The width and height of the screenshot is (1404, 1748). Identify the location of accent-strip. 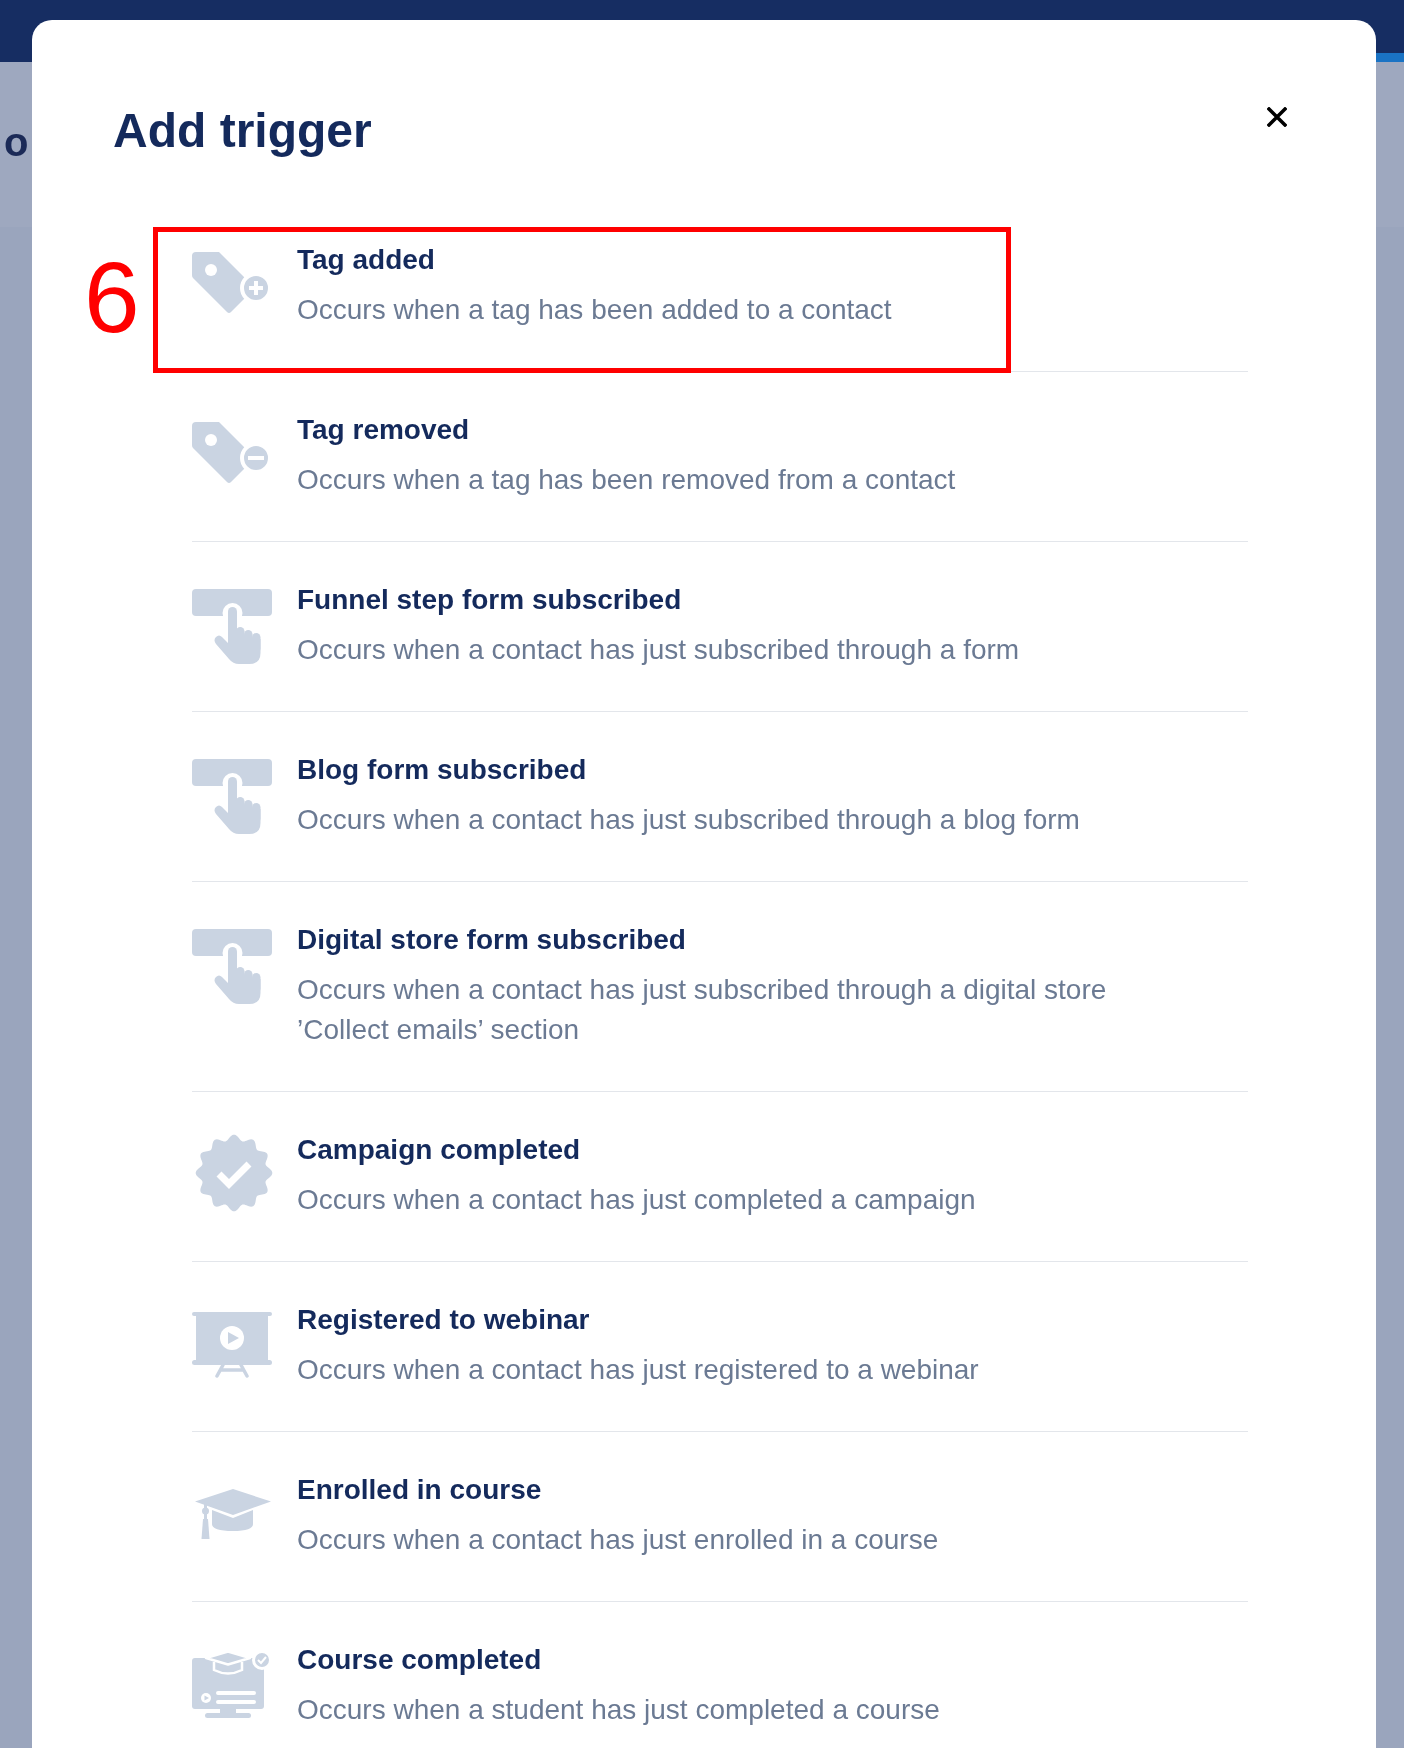
(1390, 57).